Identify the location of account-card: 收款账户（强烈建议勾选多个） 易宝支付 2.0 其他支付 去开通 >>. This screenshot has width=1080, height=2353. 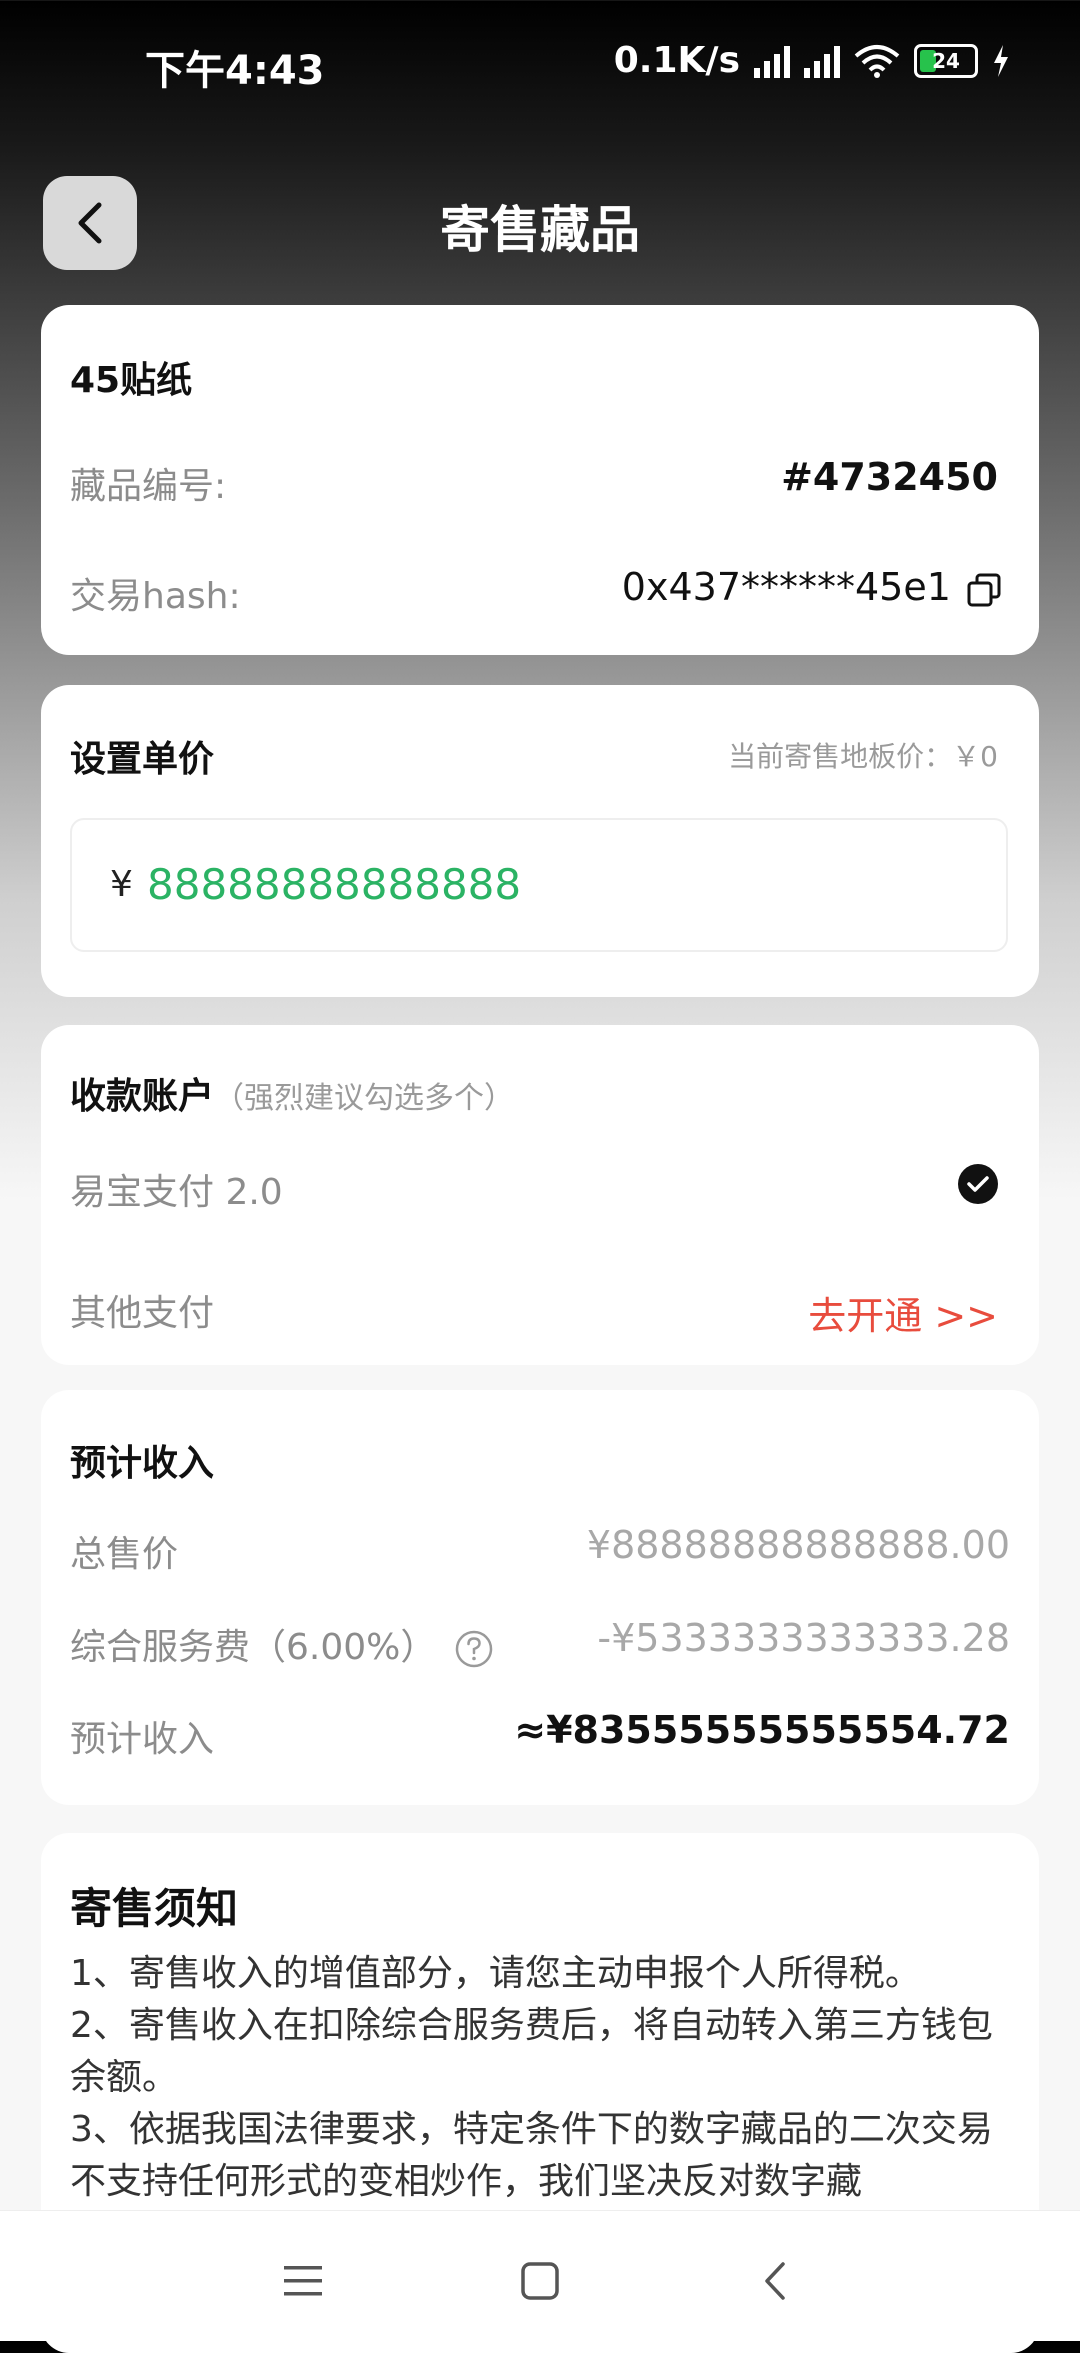
(540, 1195).